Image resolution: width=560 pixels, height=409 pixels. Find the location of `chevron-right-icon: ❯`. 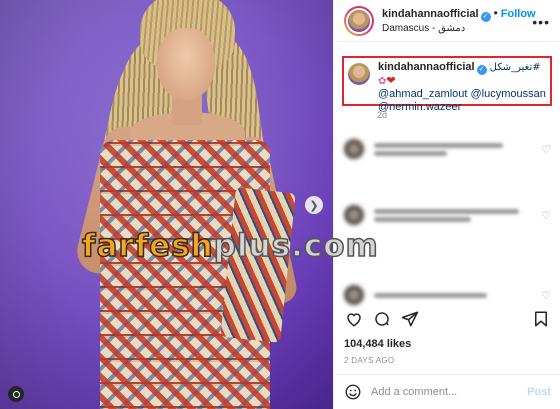

chevron-right-icon: ❯ is located at coordinates (314, 205).